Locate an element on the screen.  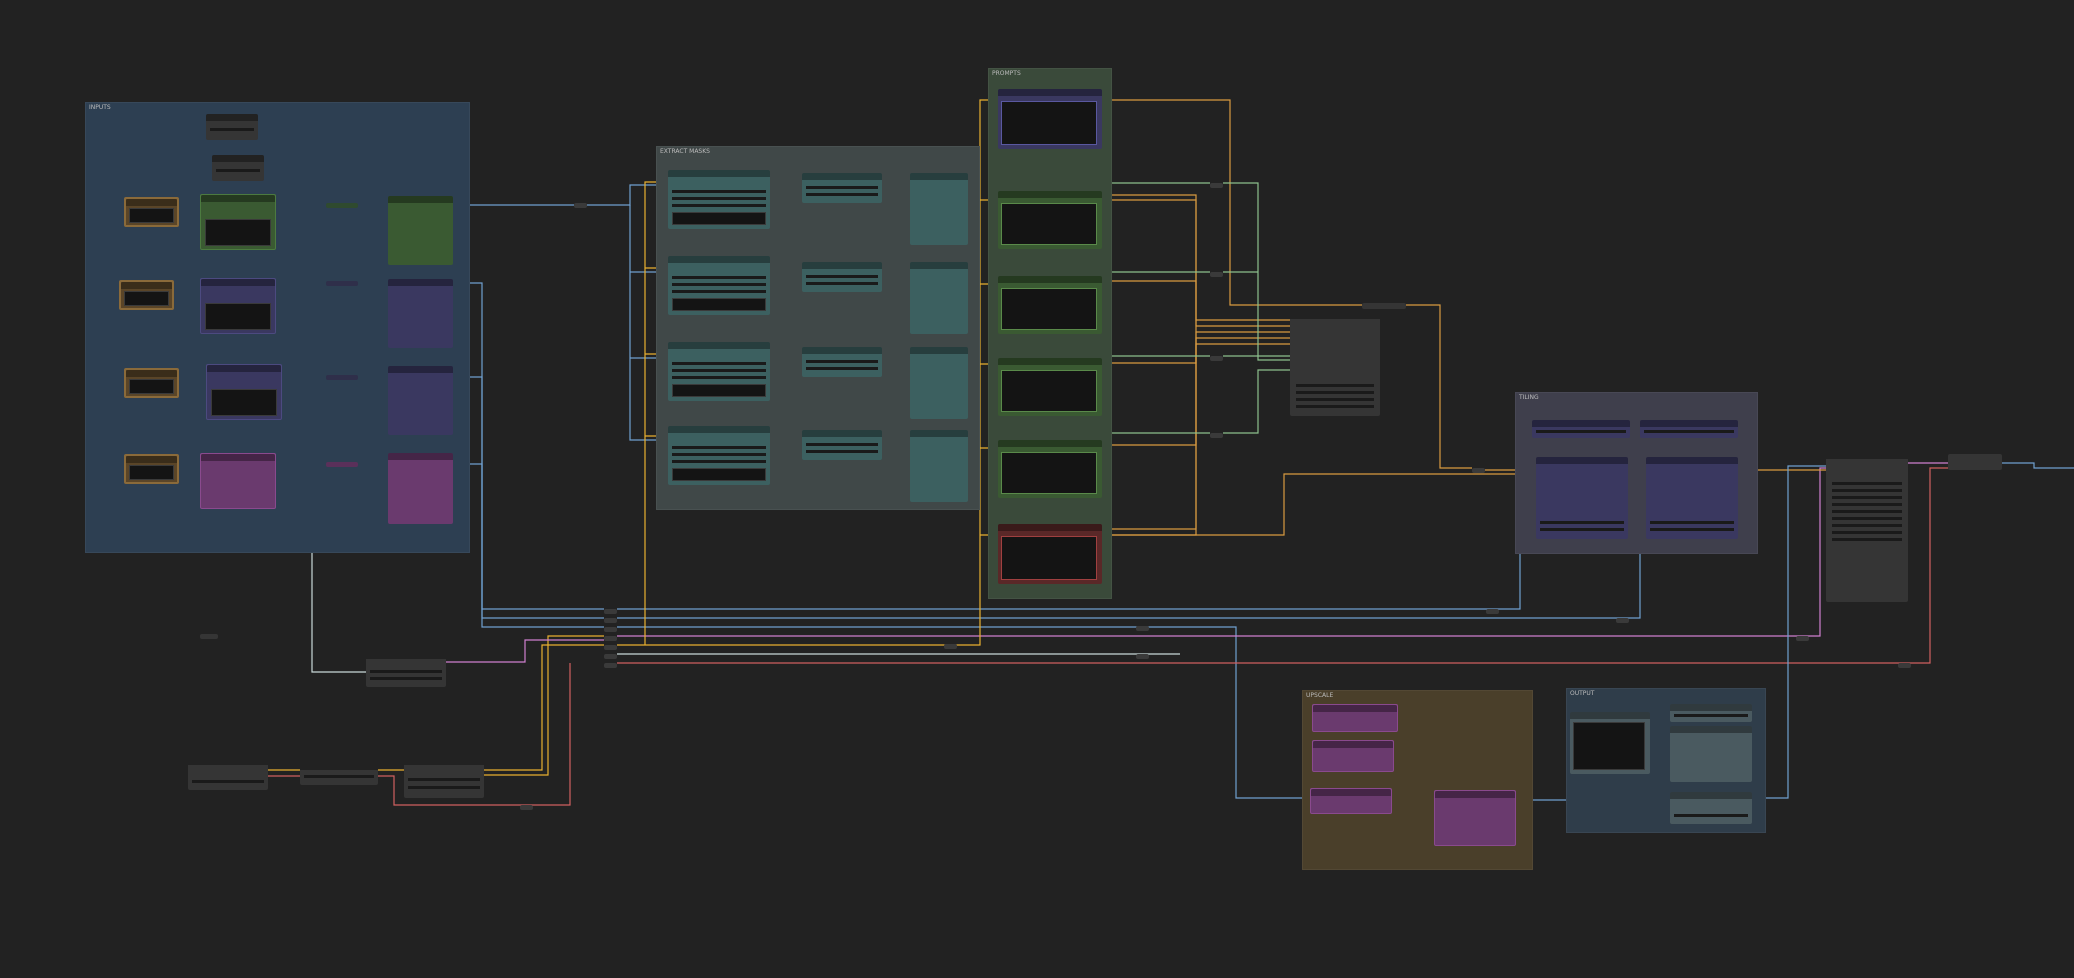
node-convert-green is located at coordinates (342, 205).